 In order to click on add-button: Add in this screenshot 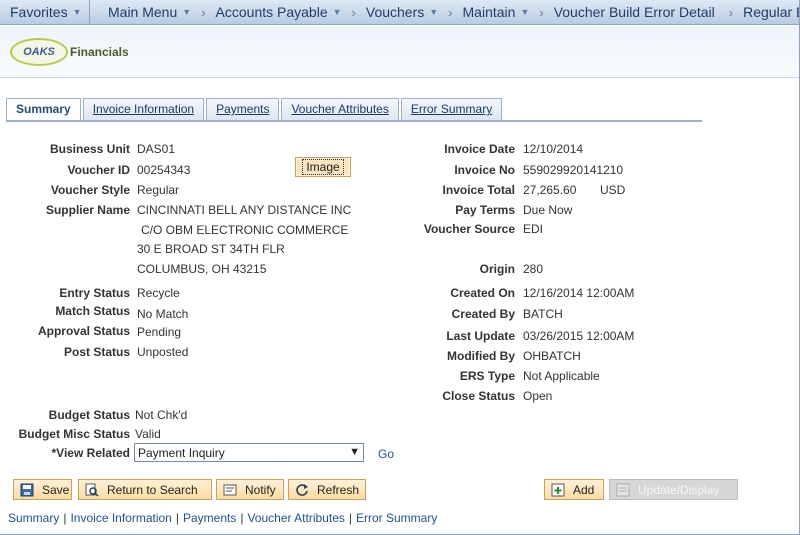, I will do `click(574, 489)`.